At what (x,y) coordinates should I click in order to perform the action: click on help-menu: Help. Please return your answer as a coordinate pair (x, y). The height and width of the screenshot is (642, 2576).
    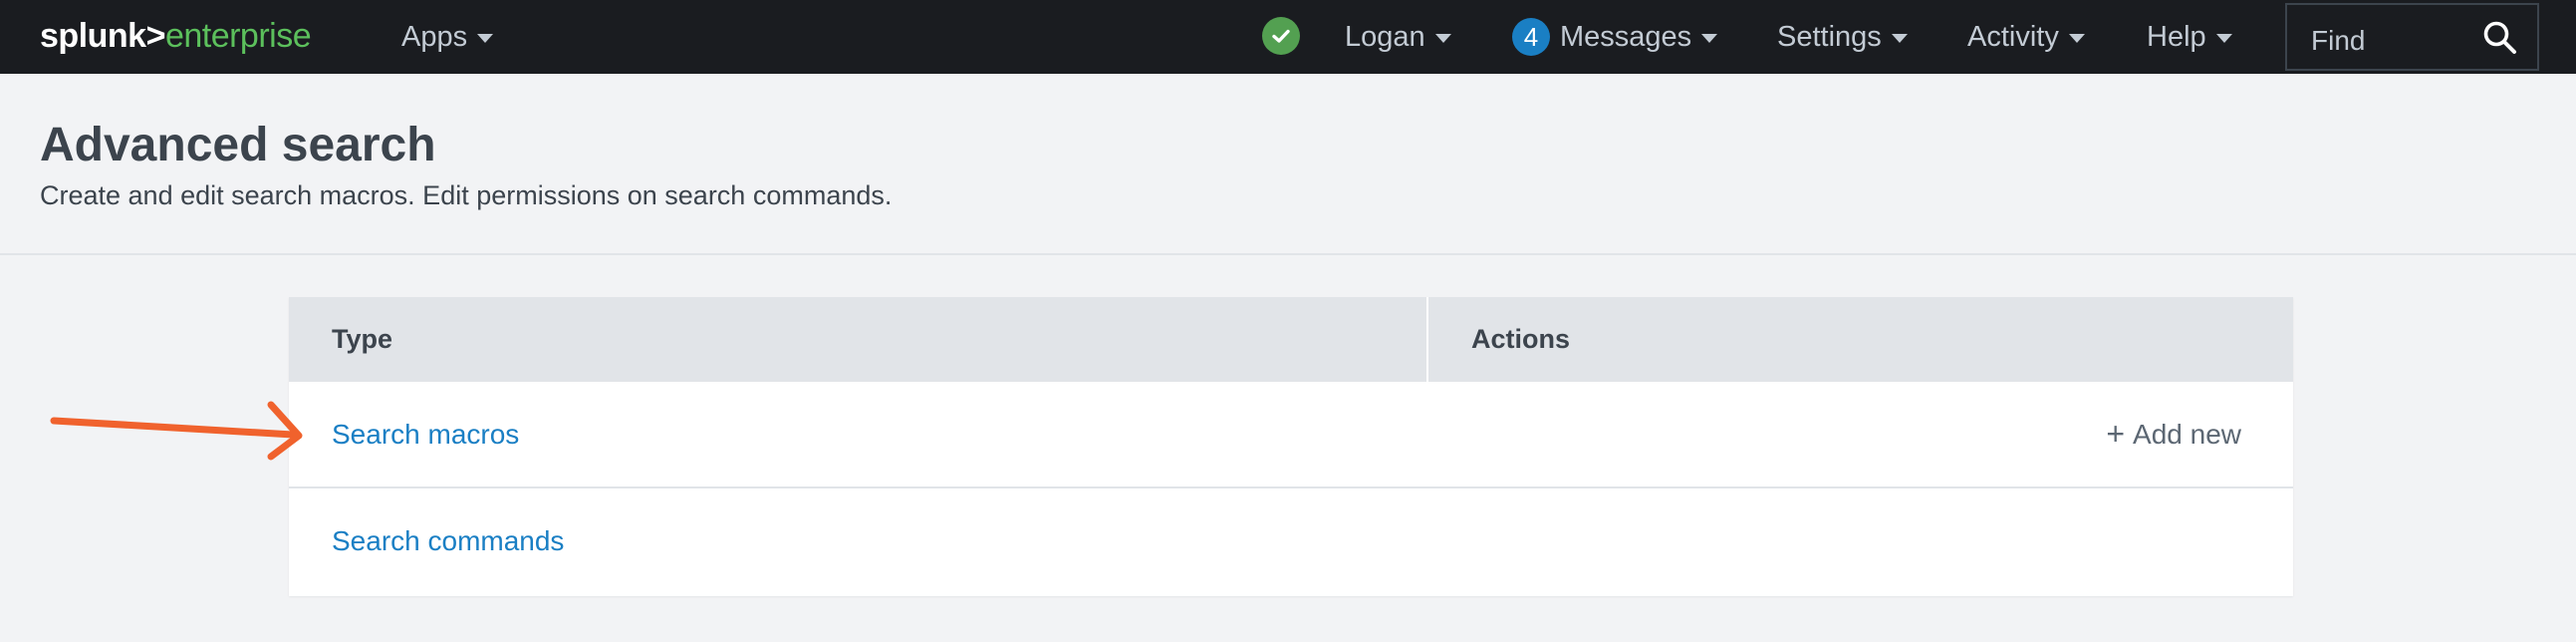
    Looking at the image, I should click on (2189, 37).